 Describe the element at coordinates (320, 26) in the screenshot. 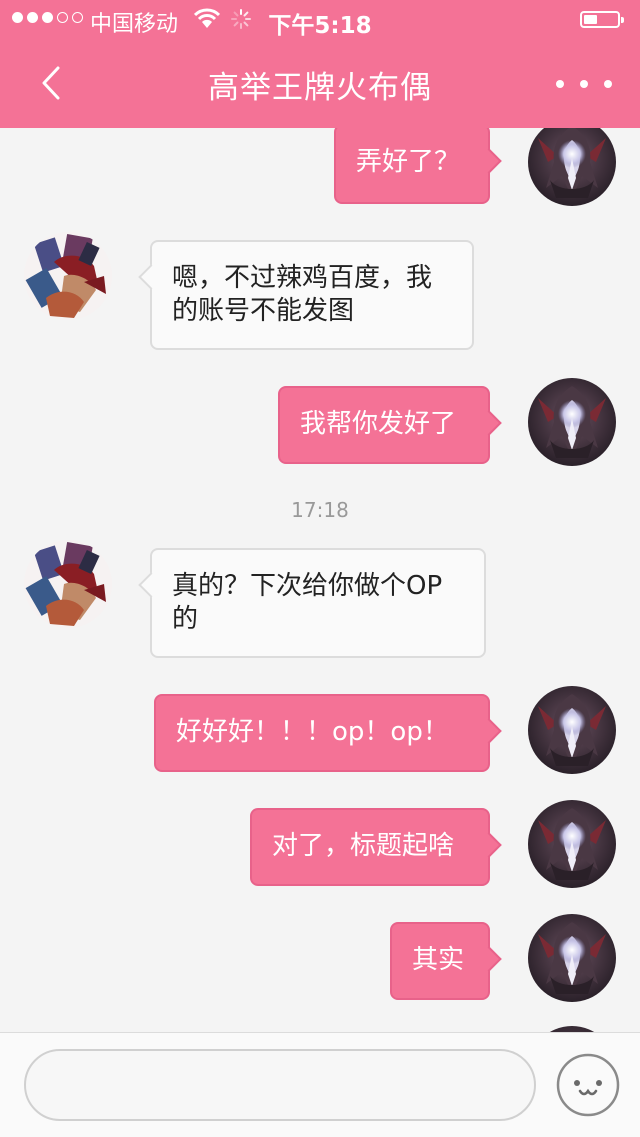

I see `status-time: 下午5:18` at that location.